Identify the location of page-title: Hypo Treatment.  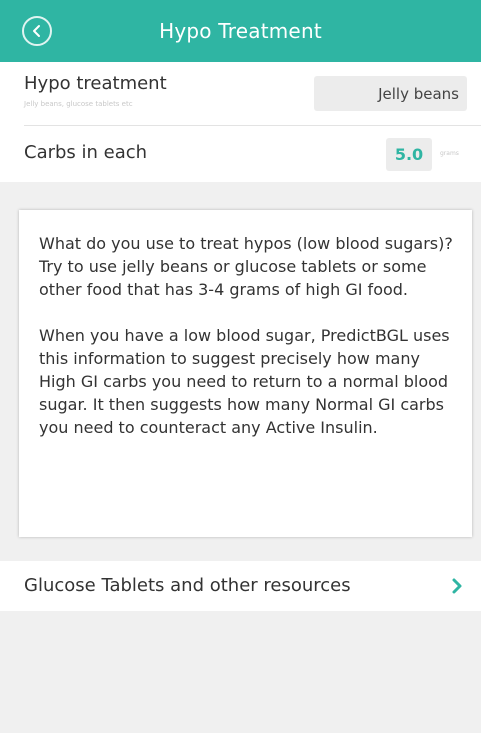
(240, 31).